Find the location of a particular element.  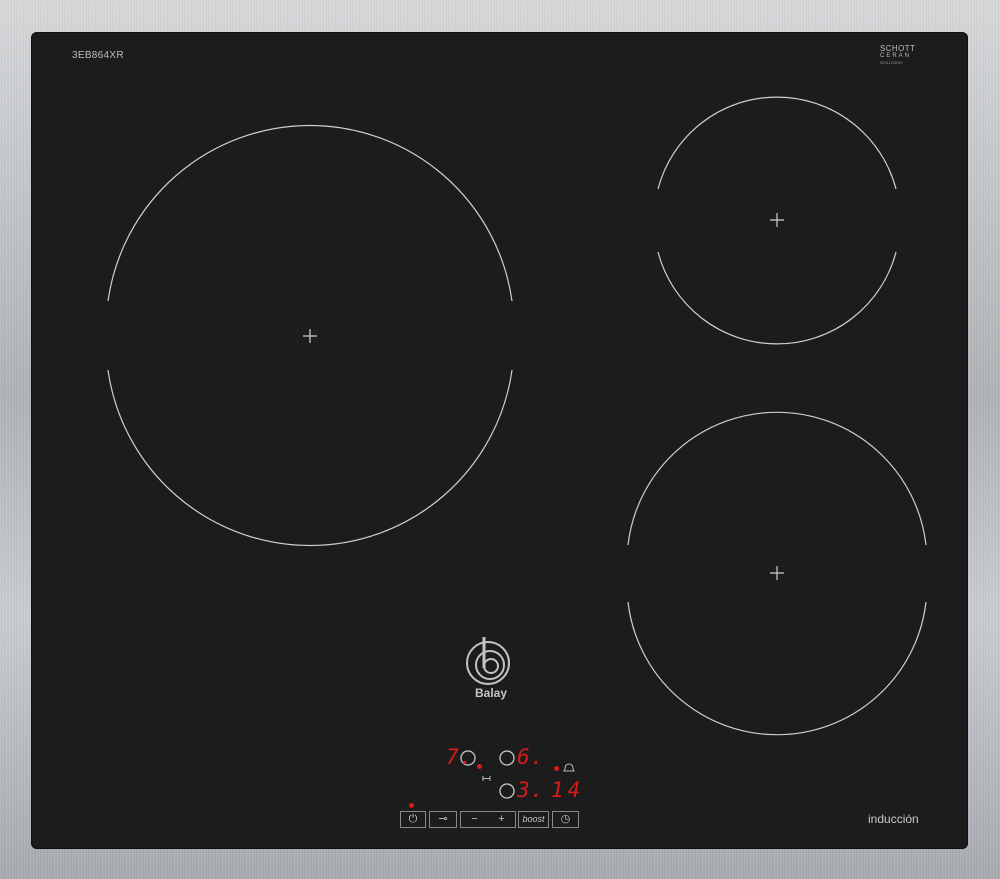

model-label: 3EB864XR is located at coordinates (98, 55).